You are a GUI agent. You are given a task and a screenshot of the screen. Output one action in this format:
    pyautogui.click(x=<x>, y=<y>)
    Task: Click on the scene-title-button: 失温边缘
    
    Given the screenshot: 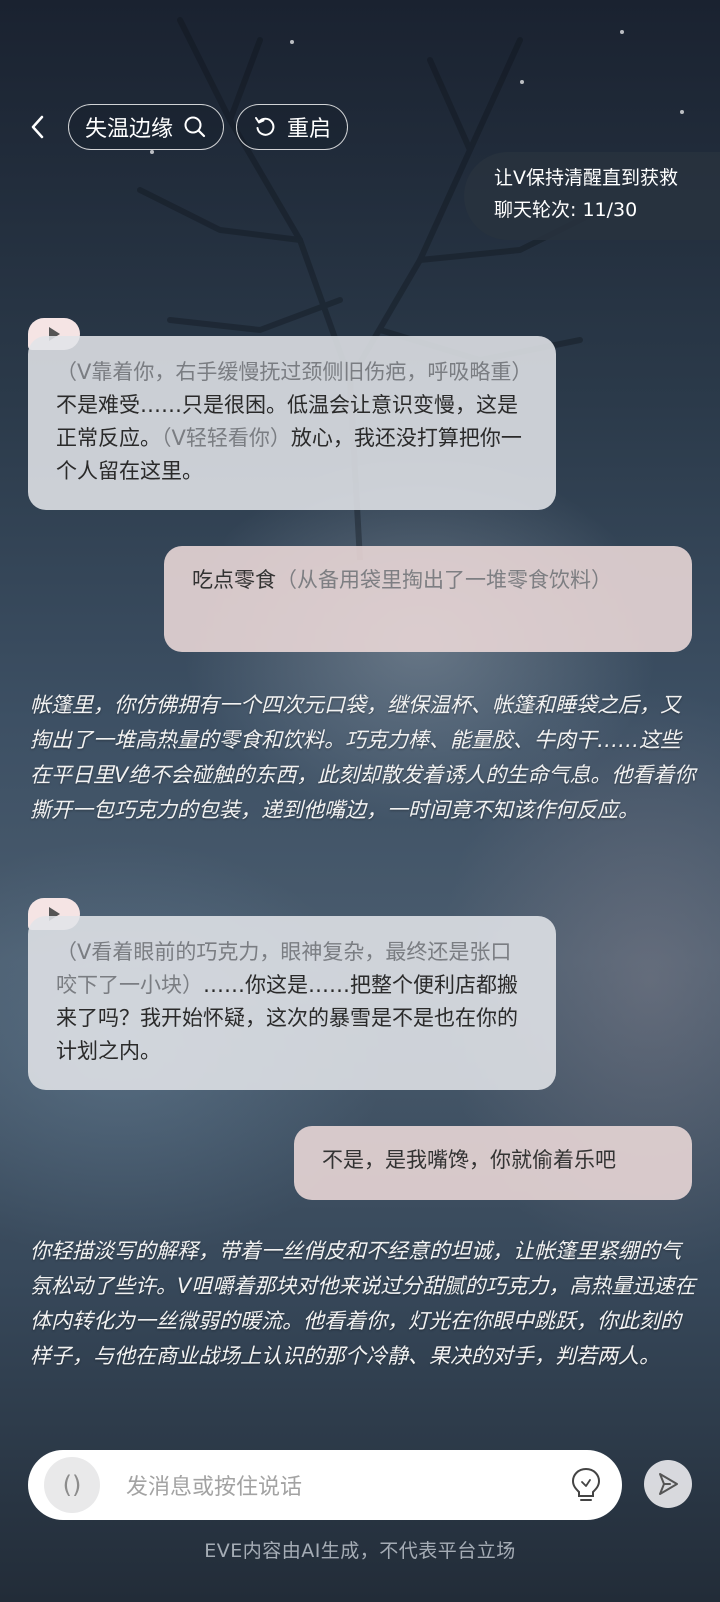 What is the action you would take?
    pyautogui.click(x=146, y=127)
    